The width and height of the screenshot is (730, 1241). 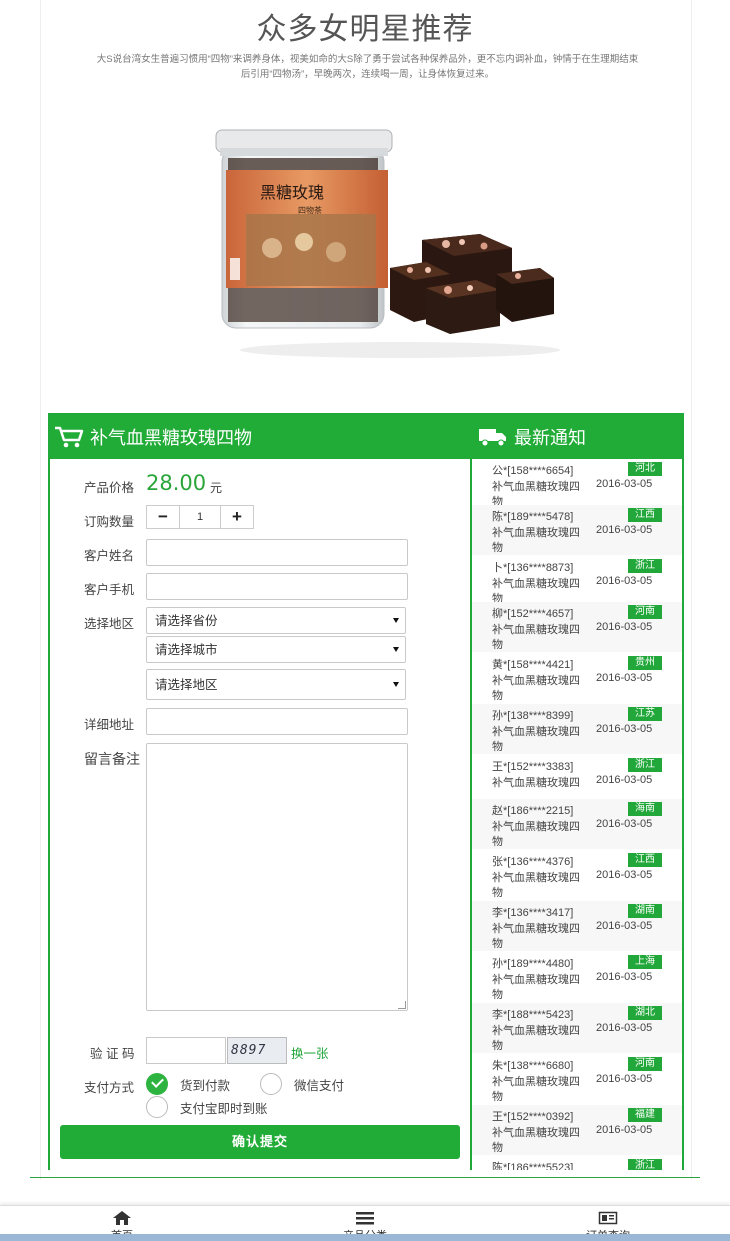 What do you see at coordinates (276, 684) in the screenshot?
I see `district-select: 请选择地区` at bounding box center [276, 684].